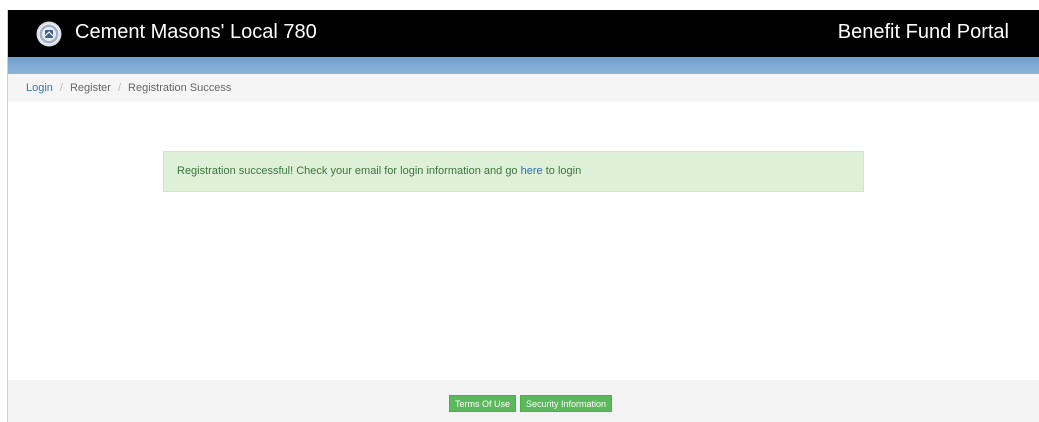 This screenshot has height=422, width=1039. I want to click on breadcrumb-login-link: Login, so click(39, 88).